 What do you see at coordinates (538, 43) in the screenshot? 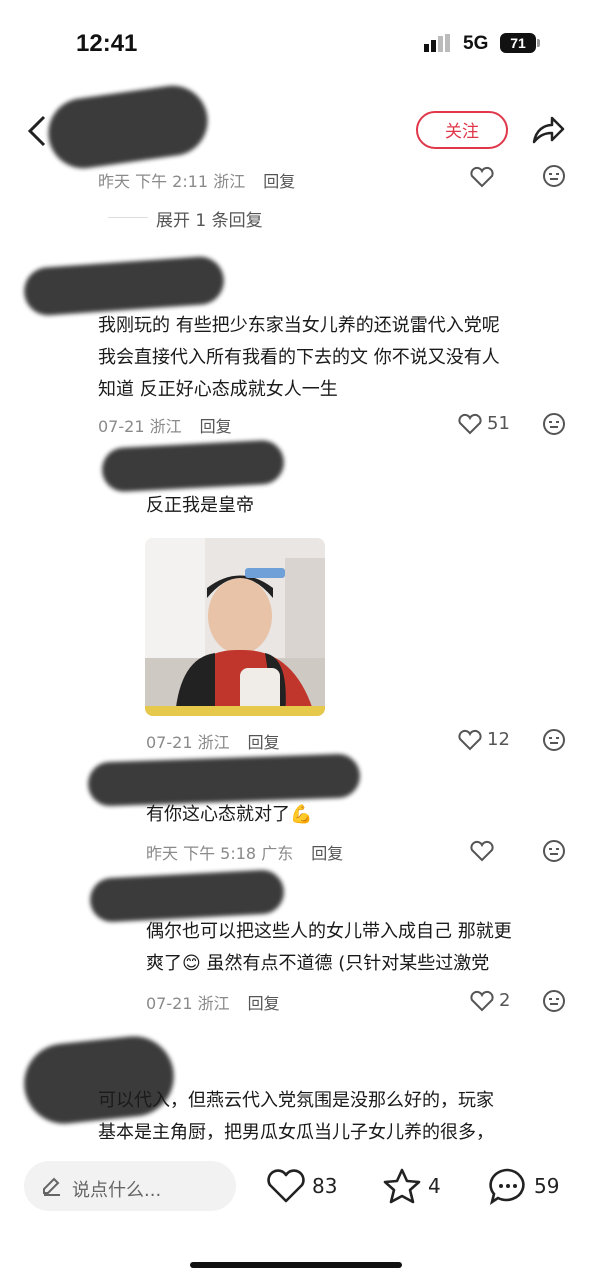
I see `battery-nub` at bounding box center [538, 43].